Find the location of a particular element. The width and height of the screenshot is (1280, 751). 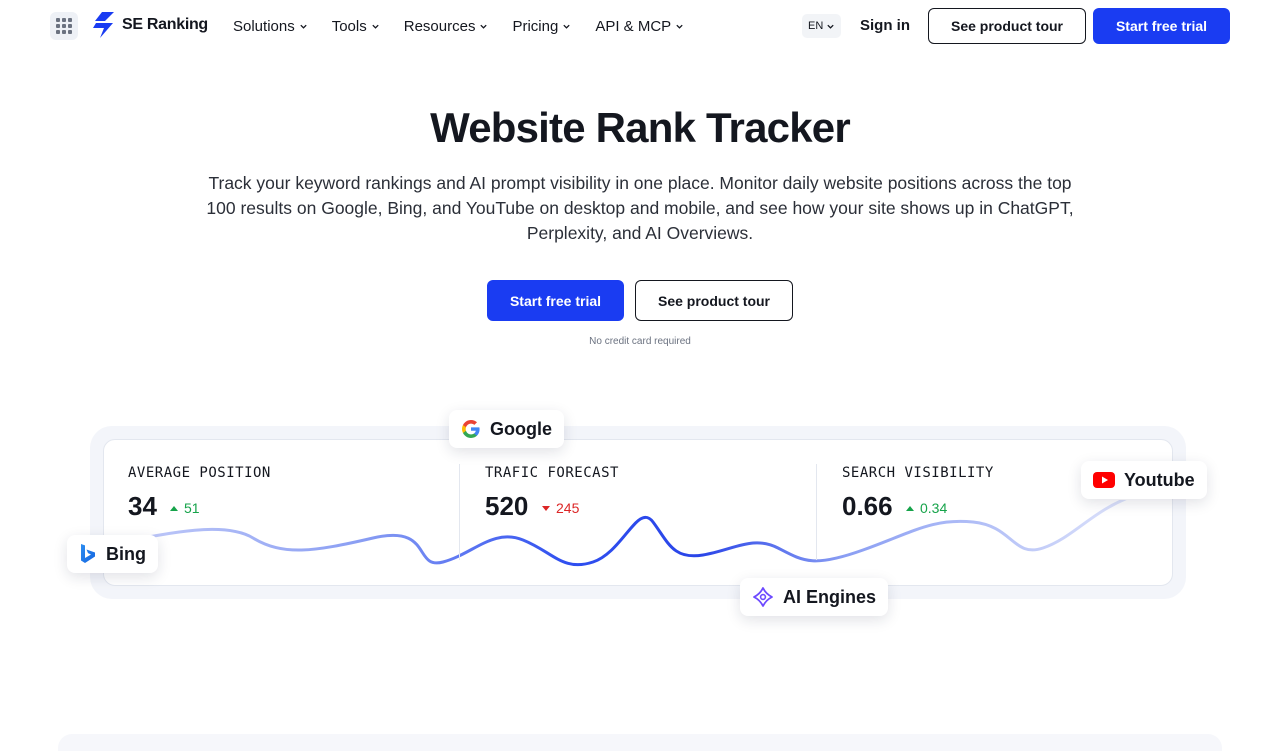

bing-icon is located at coordinates (88, 553).